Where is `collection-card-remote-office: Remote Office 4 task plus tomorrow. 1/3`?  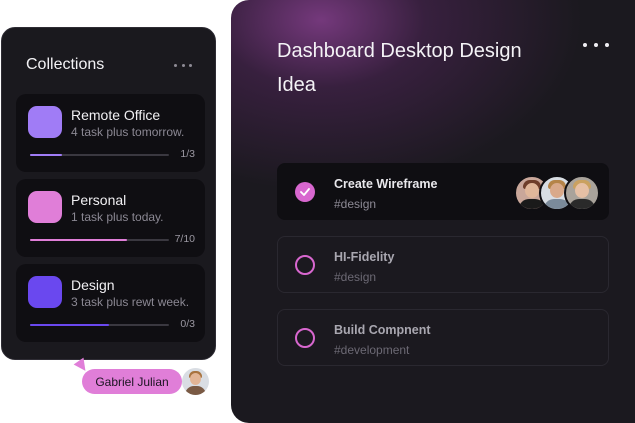
collection-card-remote-office: Remote Office 4 task plus tomorrow. 1/3 is located at coordinates (110, 133).